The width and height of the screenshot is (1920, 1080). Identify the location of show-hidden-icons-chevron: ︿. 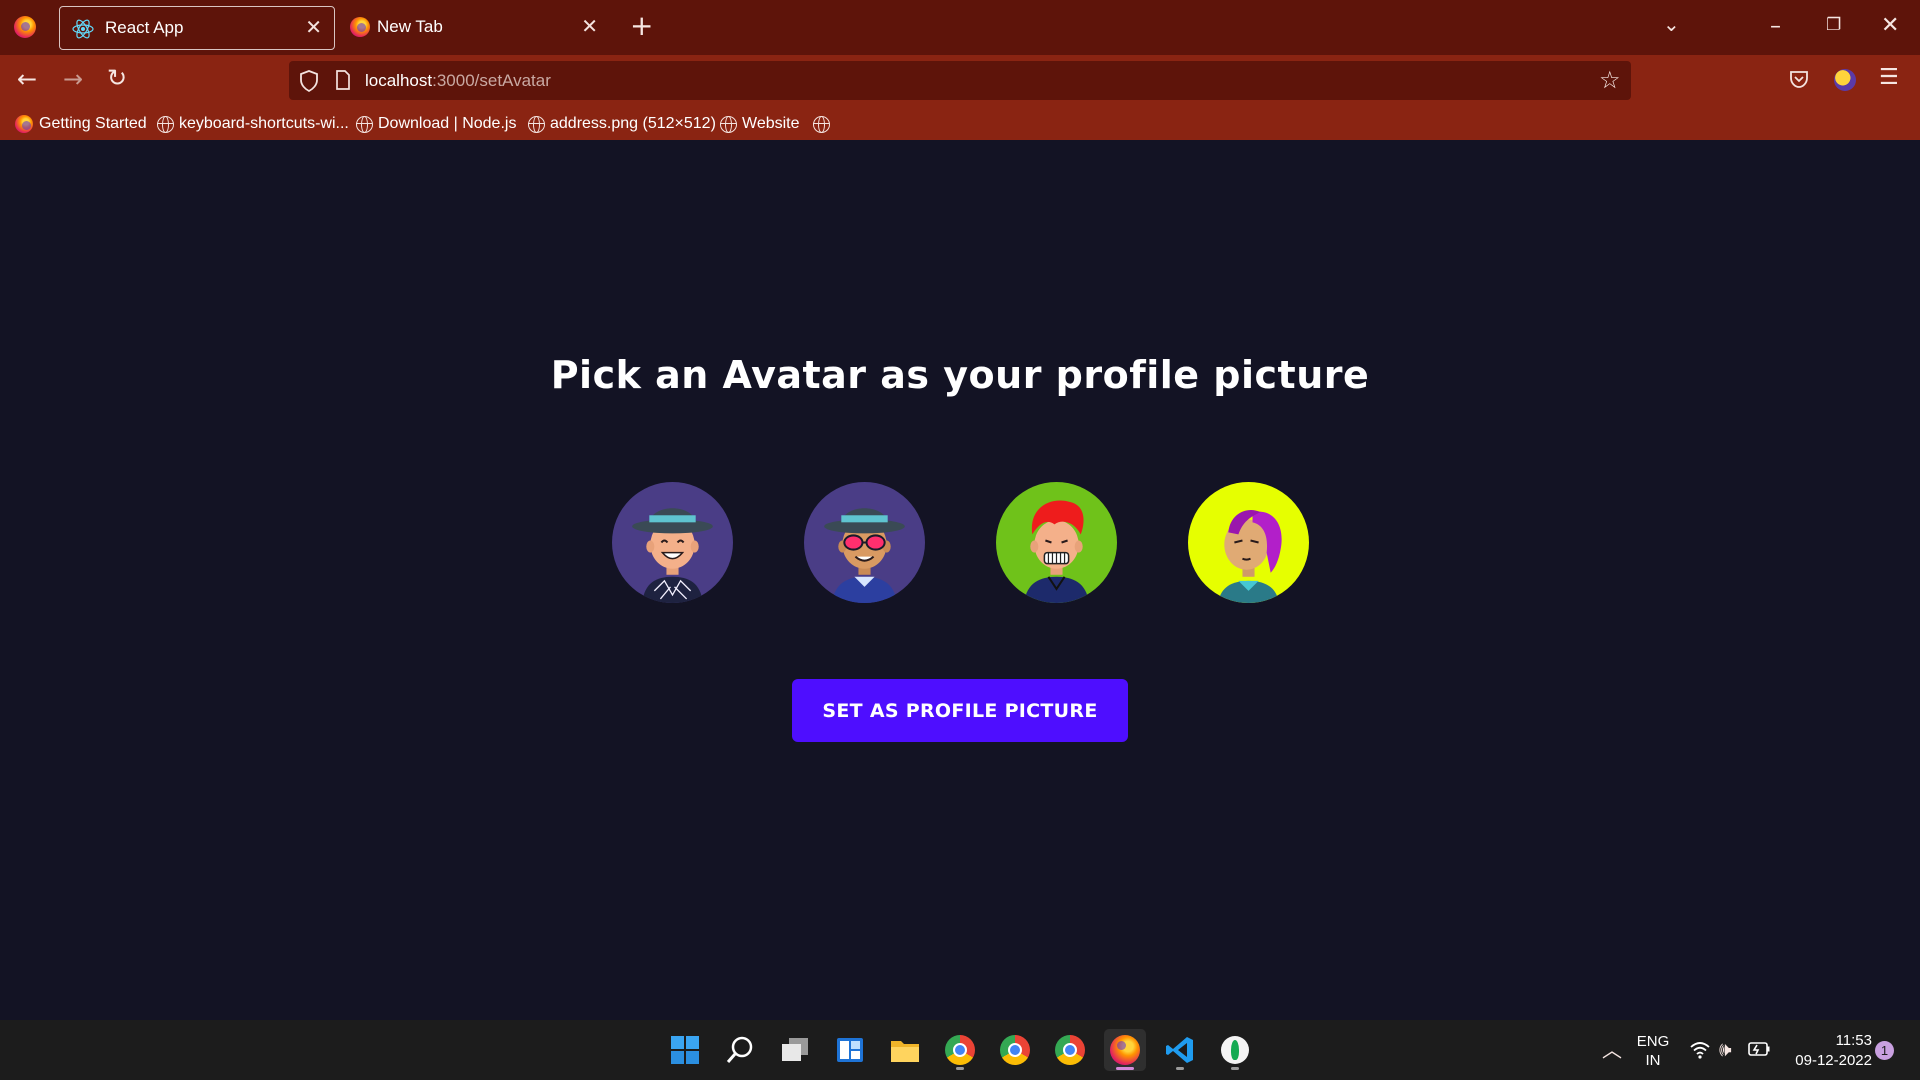
(1612, 1050).